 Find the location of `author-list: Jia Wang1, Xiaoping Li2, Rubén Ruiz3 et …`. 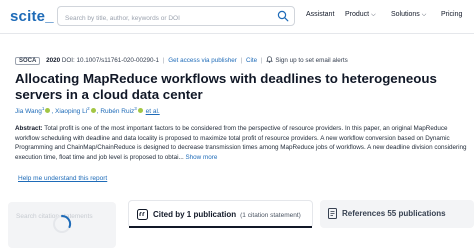

author-list: Jia Wang1, Xiaoping Li2, Rubén Ruiz3 et … is located at coordinates (87, 111).